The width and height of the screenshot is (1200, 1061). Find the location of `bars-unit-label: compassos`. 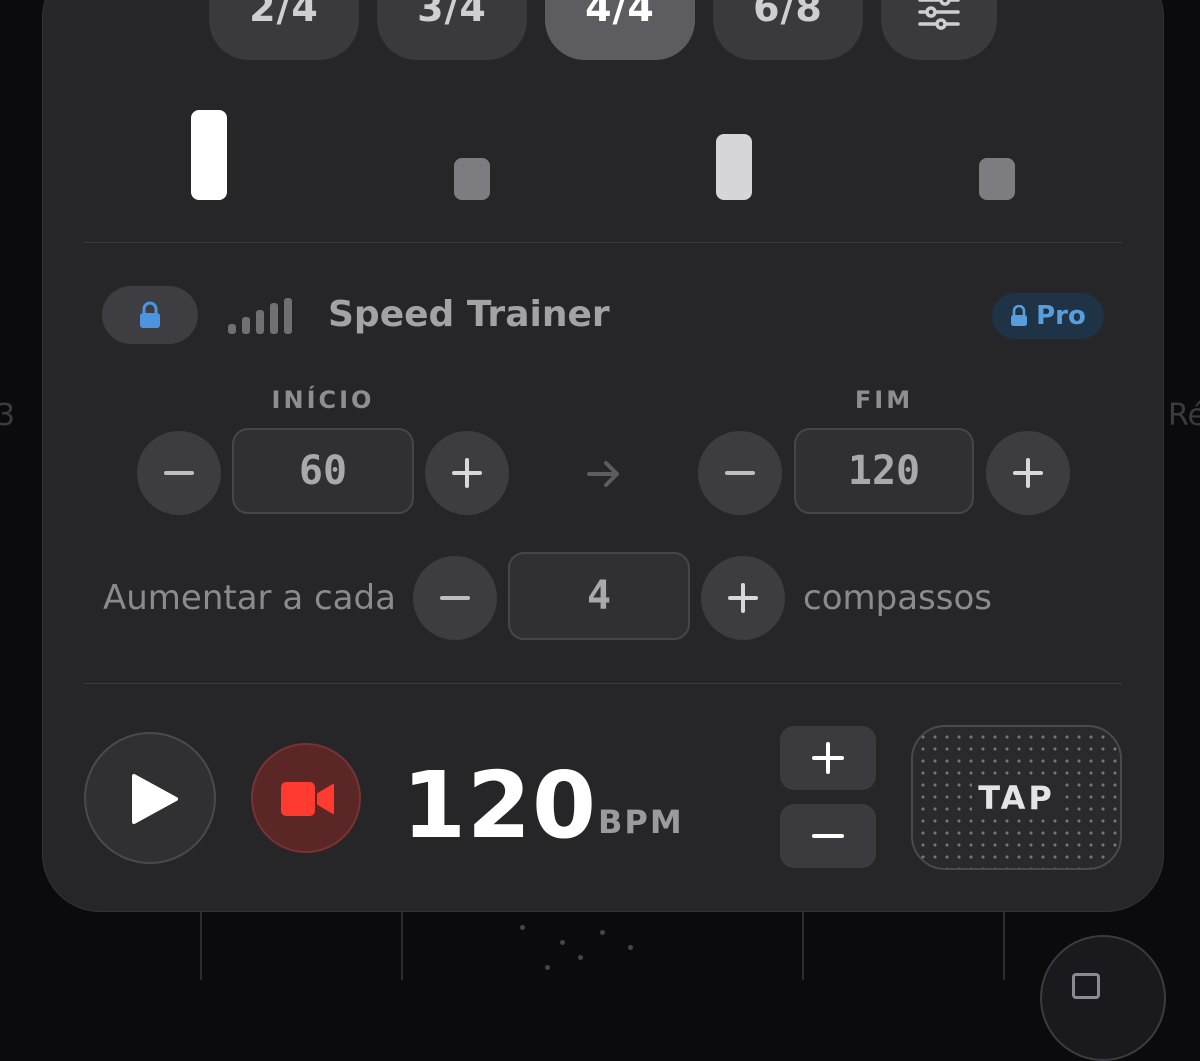

bars-unit-label: compassos is located at coordinates (897, 598).